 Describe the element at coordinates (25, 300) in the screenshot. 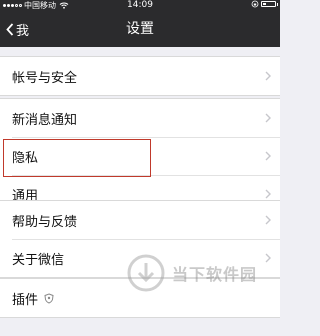

I see `row-label: 插件` at that location.